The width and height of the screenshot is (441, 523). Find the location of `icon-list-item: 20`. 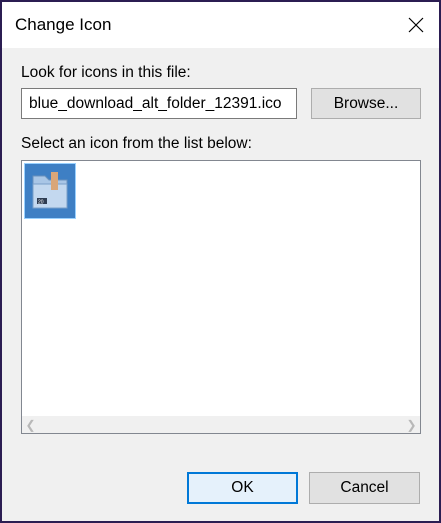

icon-list-item: 20 is located at coordinates (50, 191).